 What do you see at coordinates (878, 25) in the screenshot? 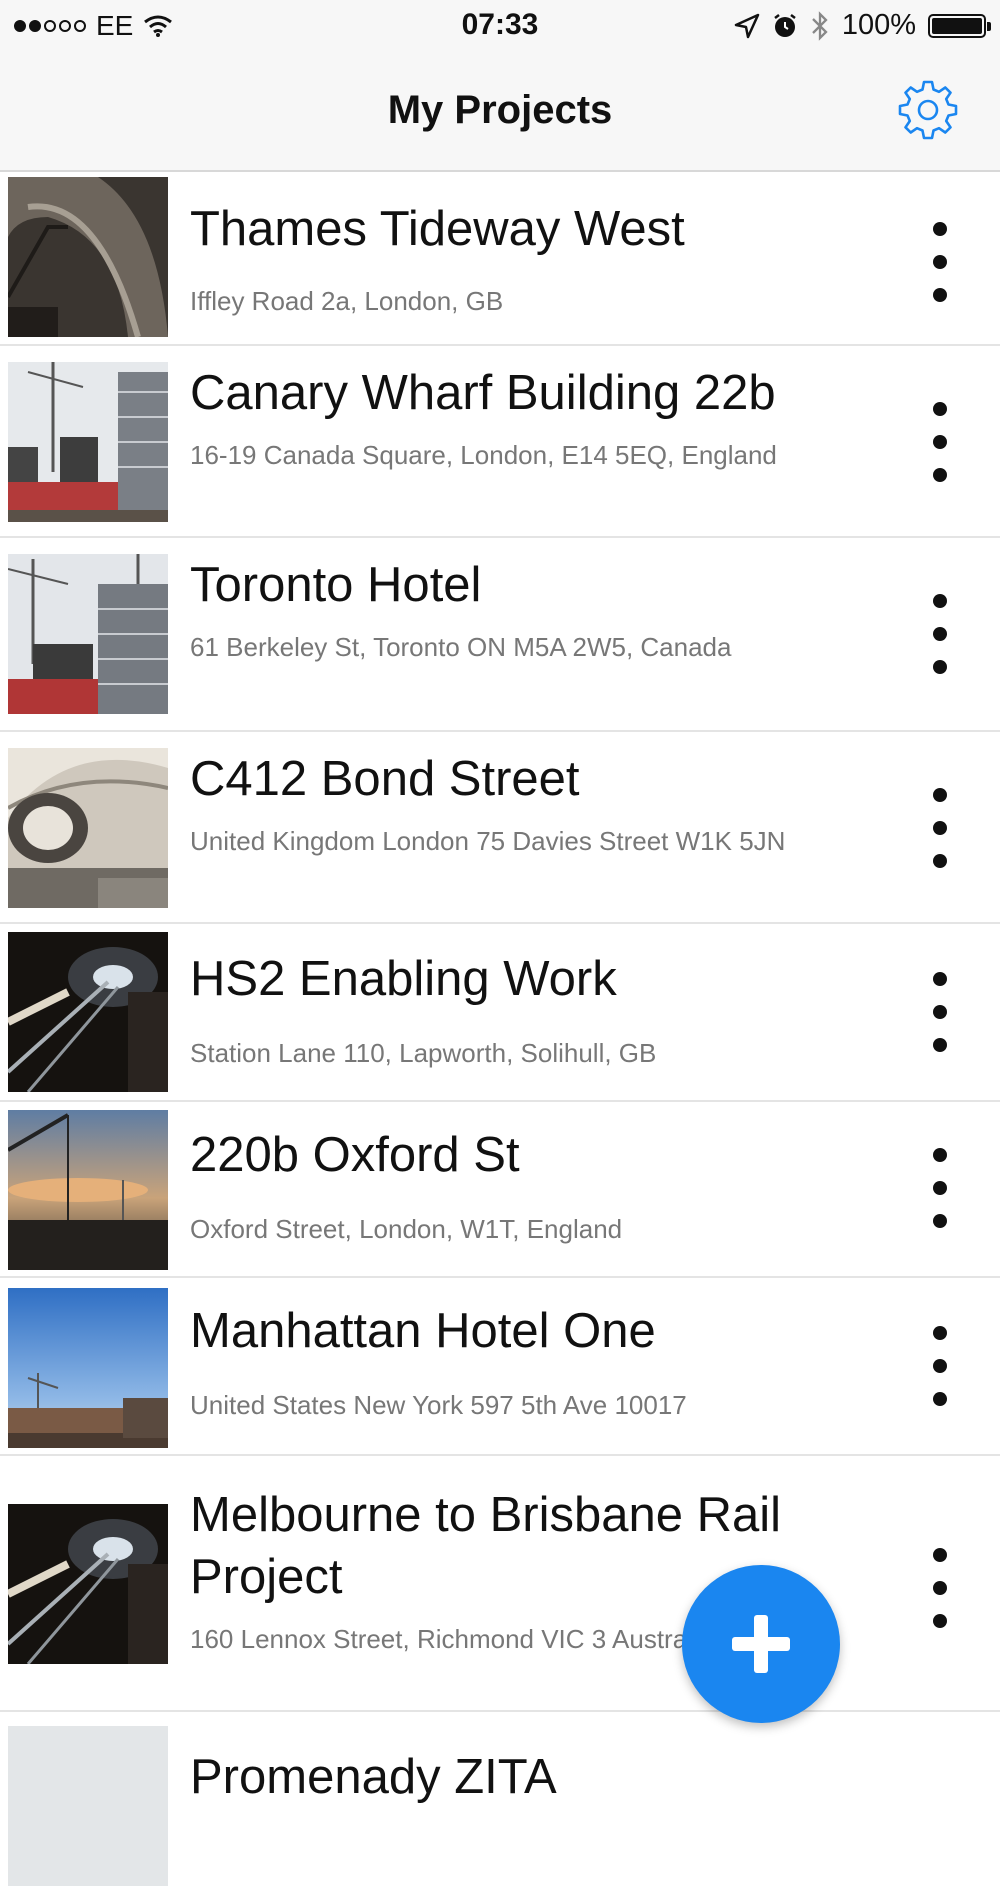
I see `battery-percent: 100%` at bounding box center [878, 25].